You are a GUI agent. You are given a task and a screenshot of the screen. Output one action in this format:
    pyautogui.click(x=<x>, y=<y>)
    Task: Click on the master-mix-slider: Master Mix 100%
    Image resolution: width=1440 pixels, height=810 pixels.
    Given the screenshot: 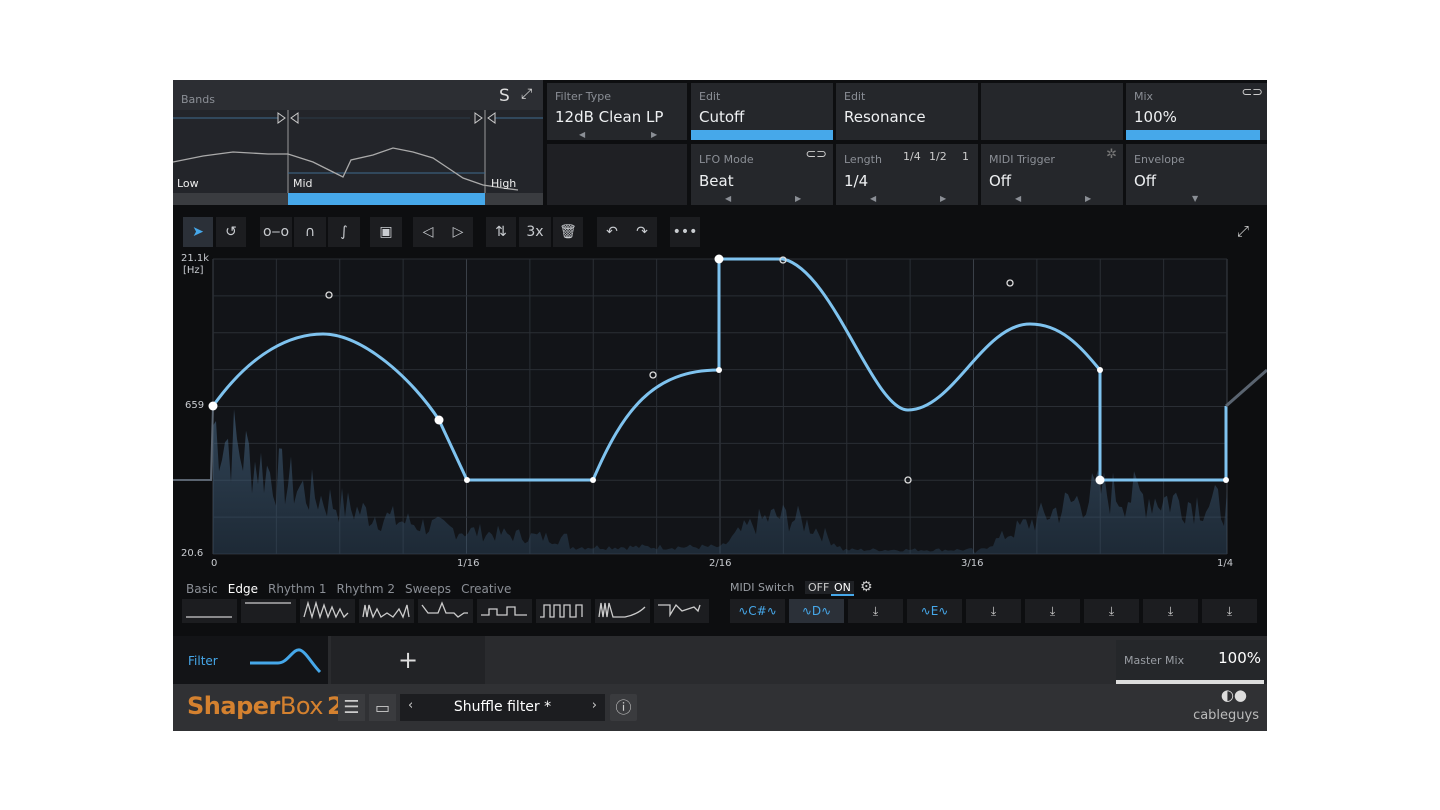 What is the action you would take?
    pyautogui.click(x=1191, y=662)
    